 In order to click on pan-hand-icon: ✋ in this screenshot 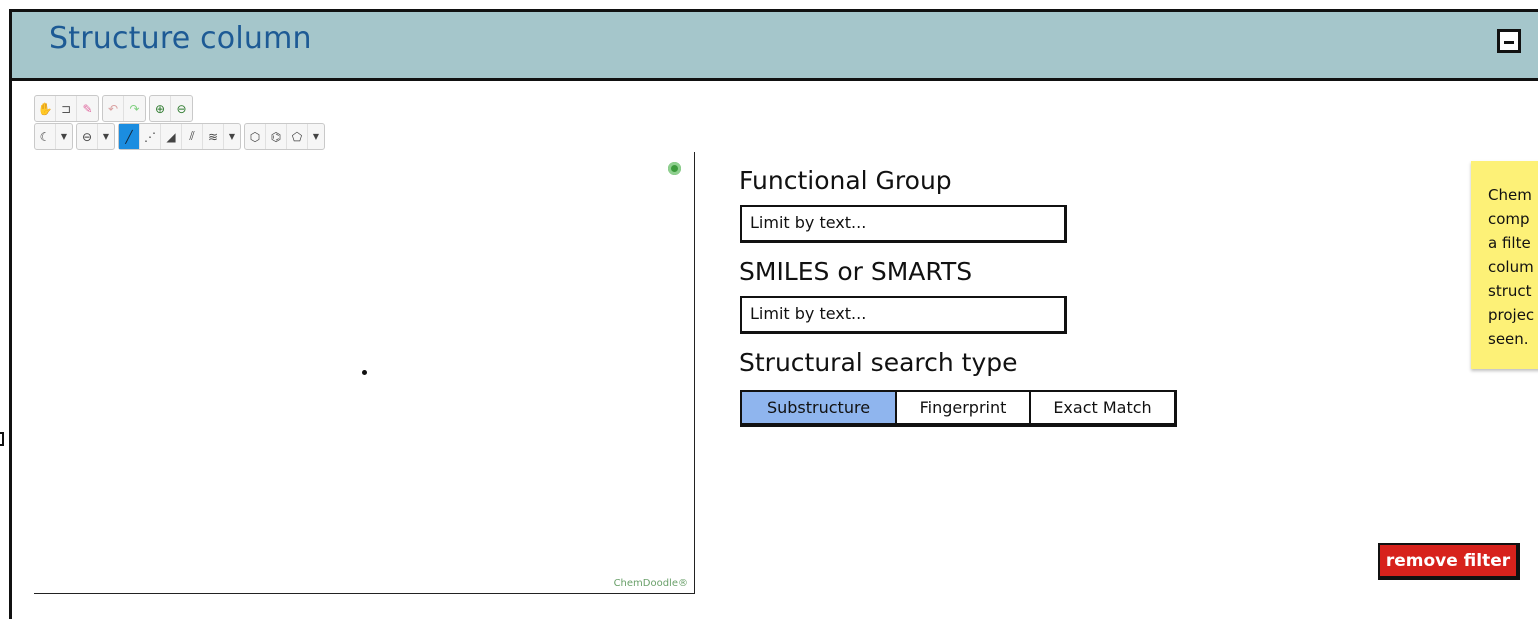, I will do `click(45, 108)`.